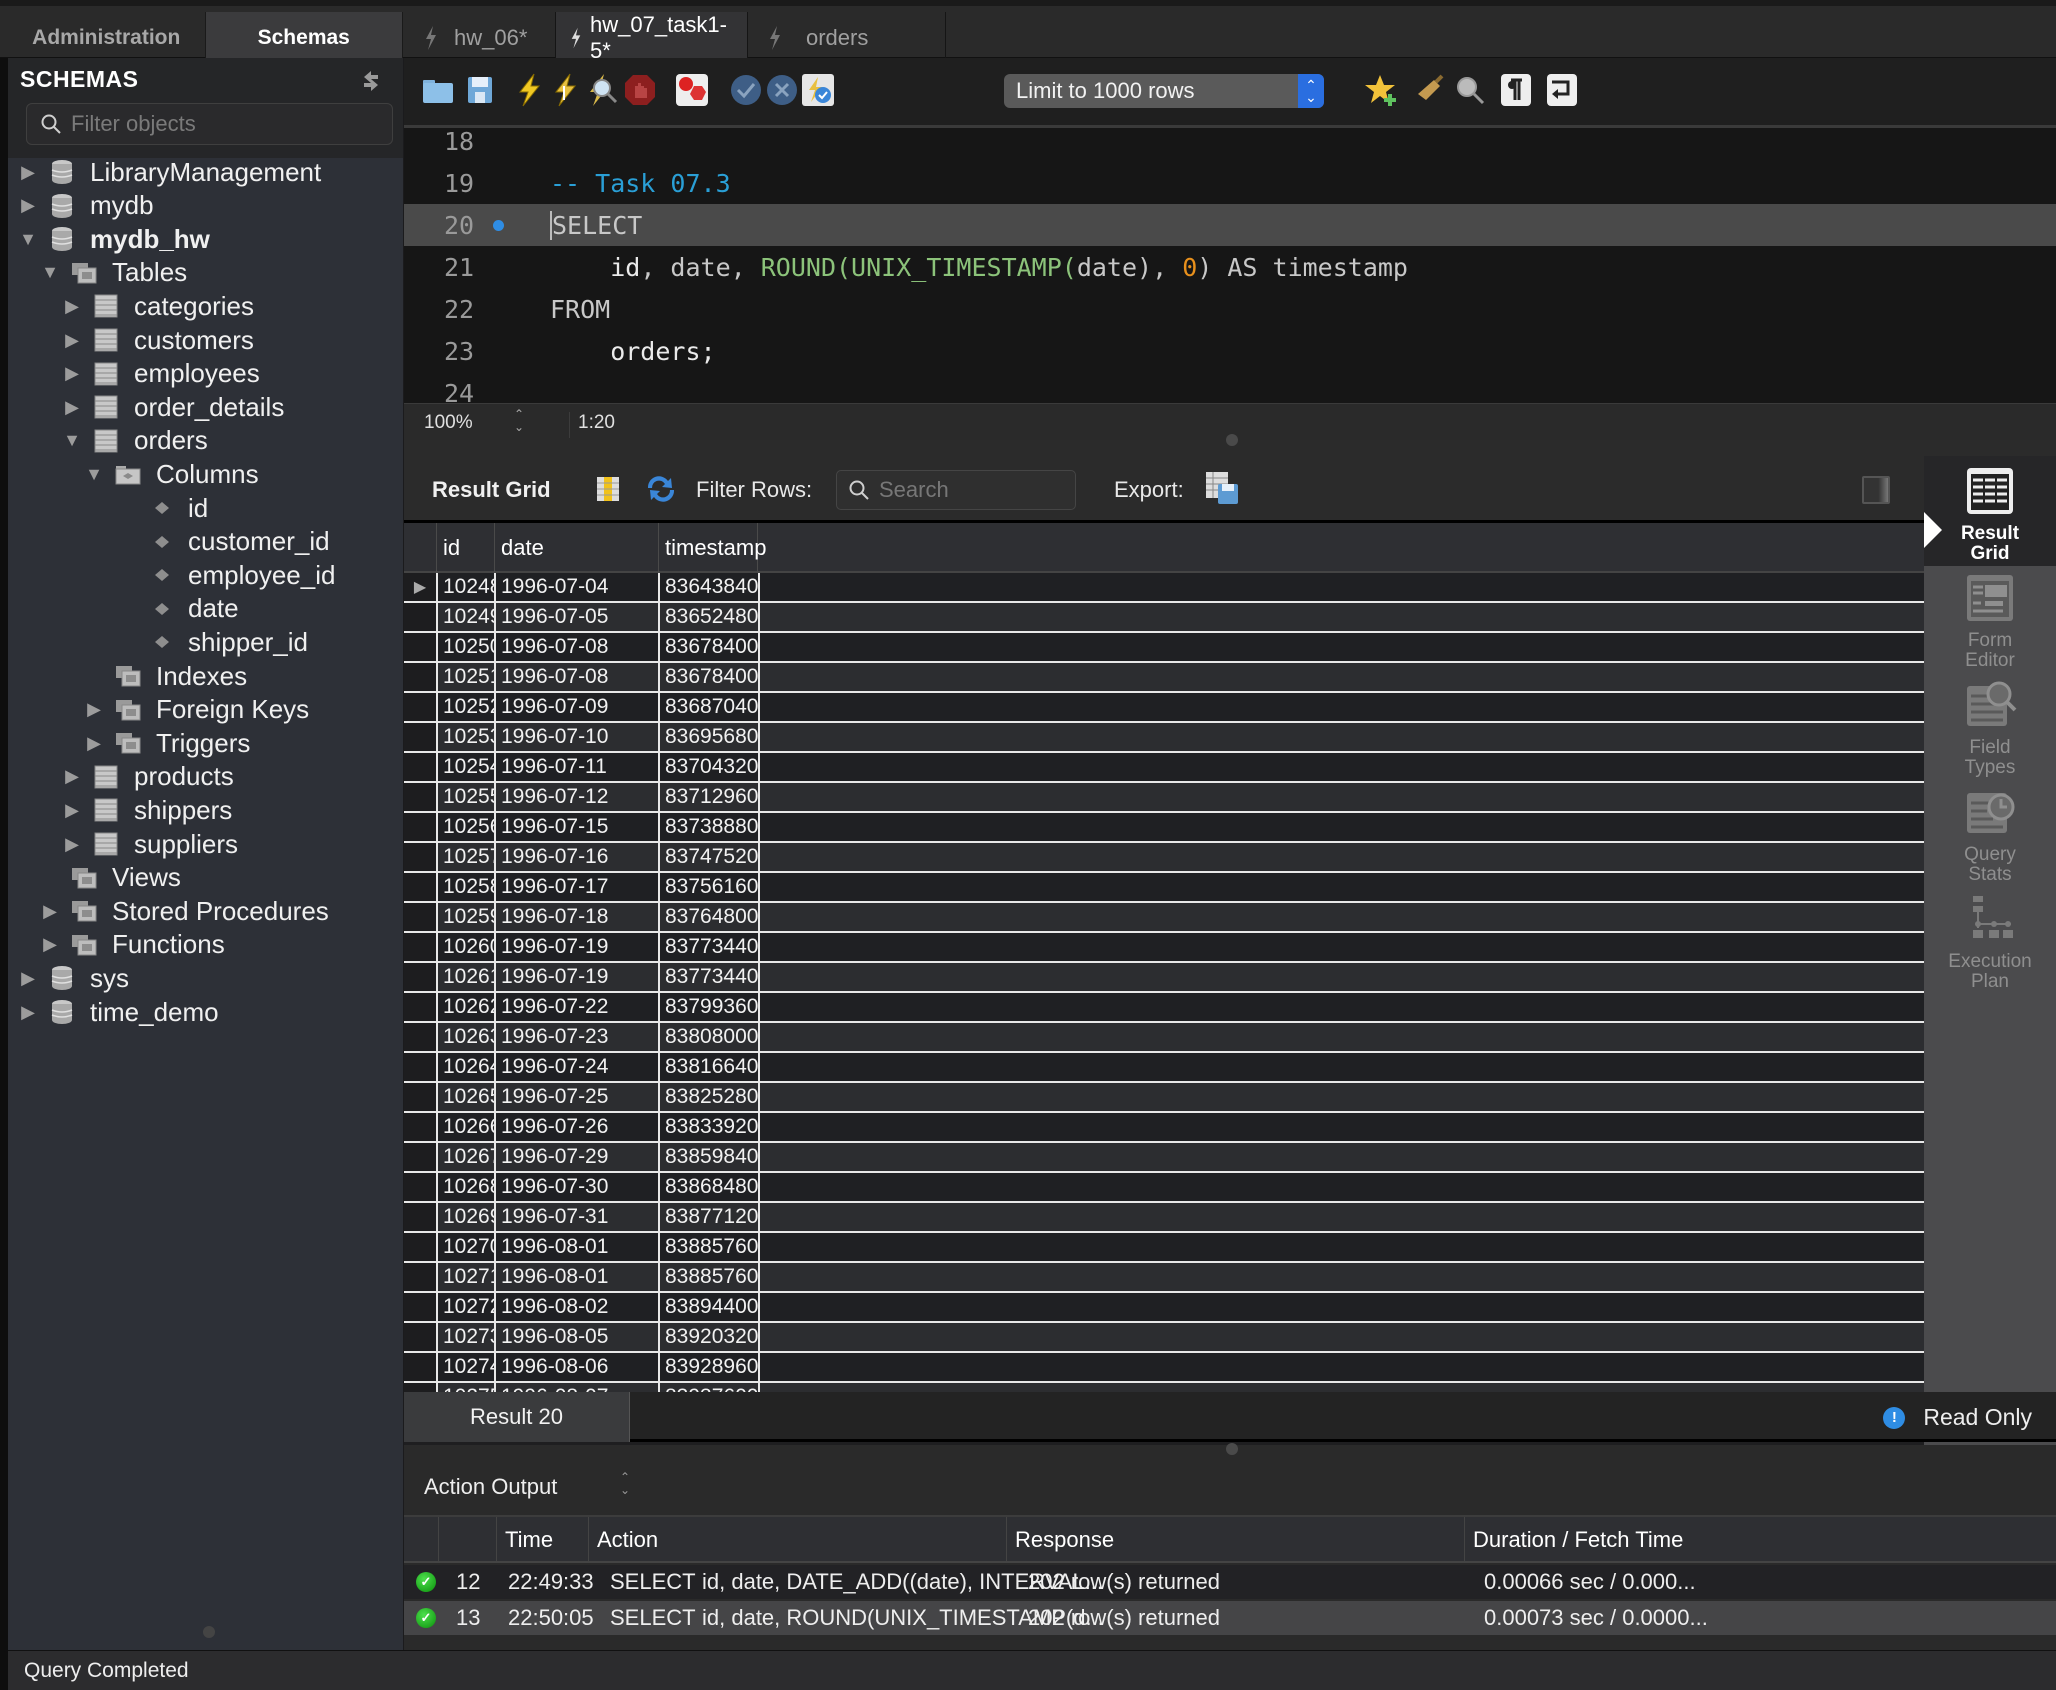 The width and height of the screenshot is (2056, 1690). I want to click on cell-timestamp: 838080000, so click(714, 1037).